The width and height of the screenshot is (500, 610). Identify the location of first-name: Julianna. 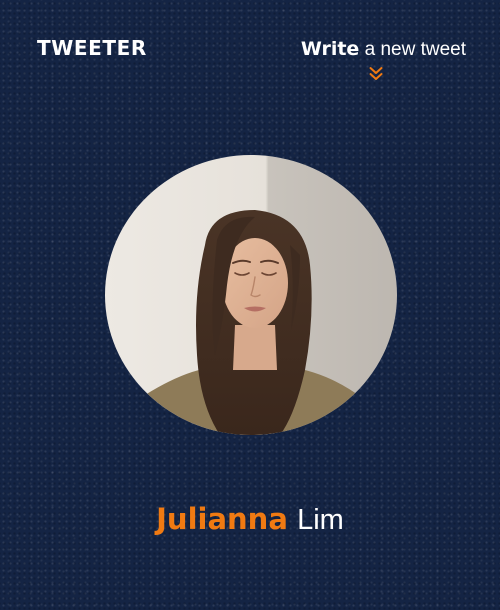
(222, 519).